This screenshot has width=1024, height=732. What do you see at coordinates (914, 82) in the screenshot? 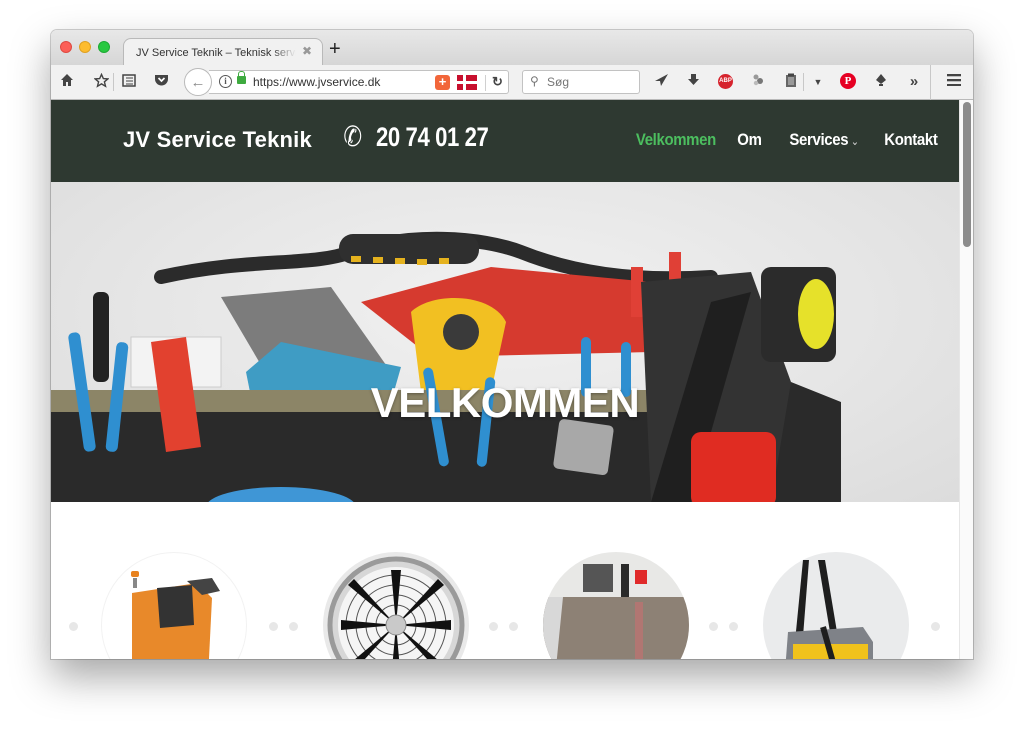
I see `overflow-icon: »` at bounding box center [914, 82].